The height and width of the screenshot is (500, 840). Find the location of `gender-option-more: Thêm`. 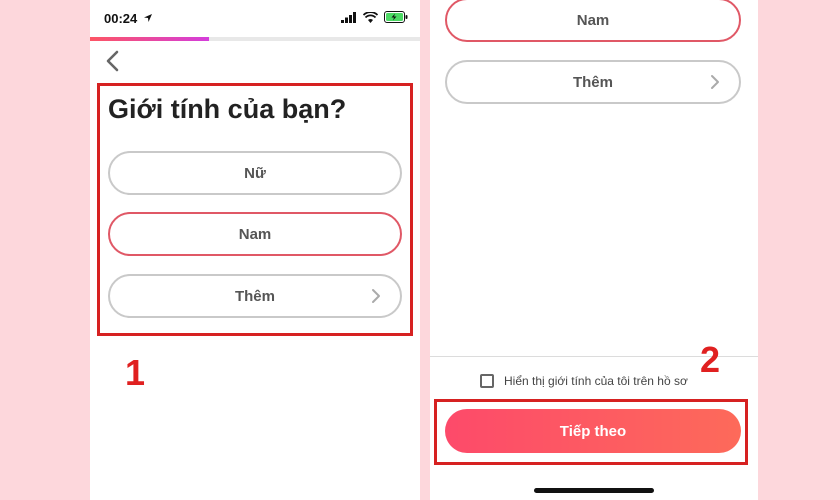

gender-option-more: Thêm is located at coordinates (593, 82).